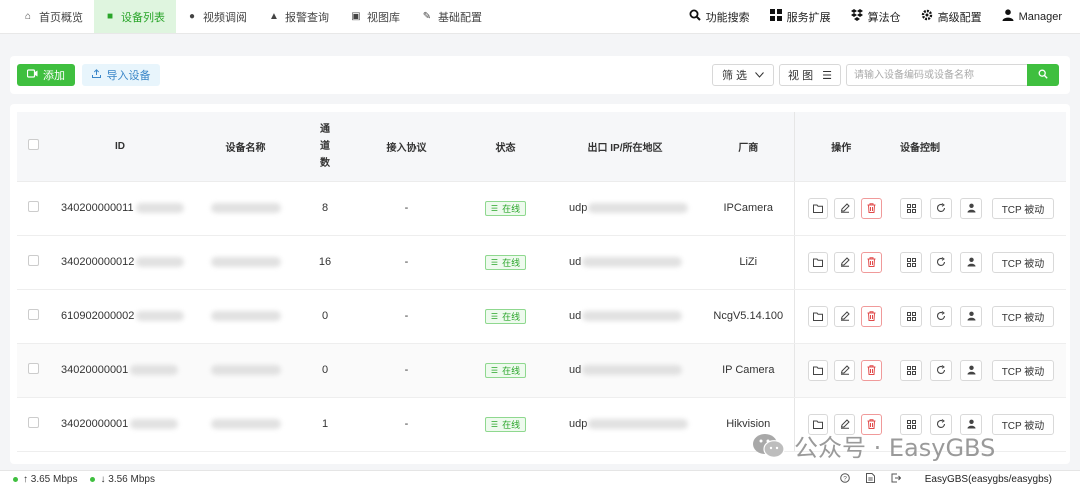 This screenshot has height=488, width=1080. I want to click on nav-item-video: ● 视频调阅, so click(217, 16).